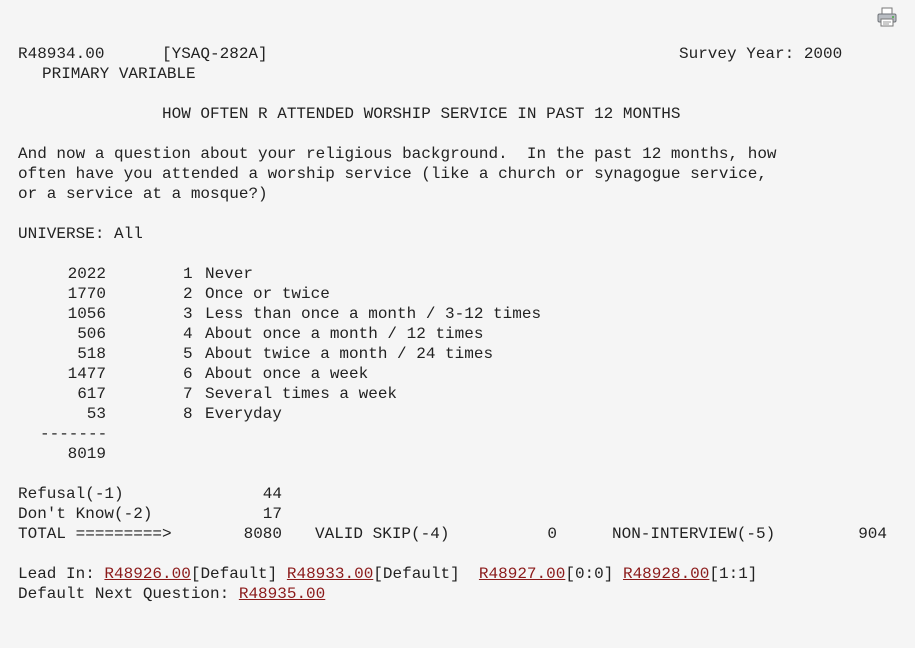  What do you see at coordinates (188, 334) in the screenshot?
I see `response-code: 4` at bounding box center [188, 334].